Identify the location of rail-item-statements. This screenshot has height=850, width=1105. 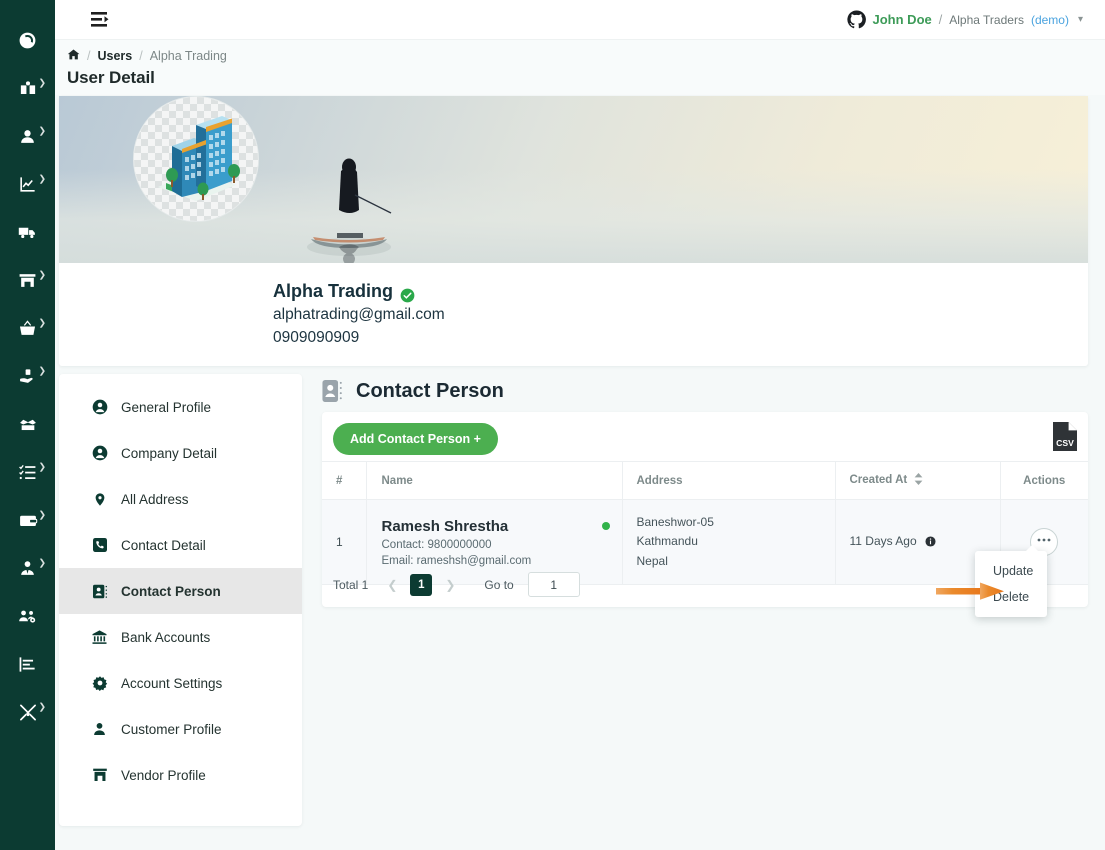
(27, 664).